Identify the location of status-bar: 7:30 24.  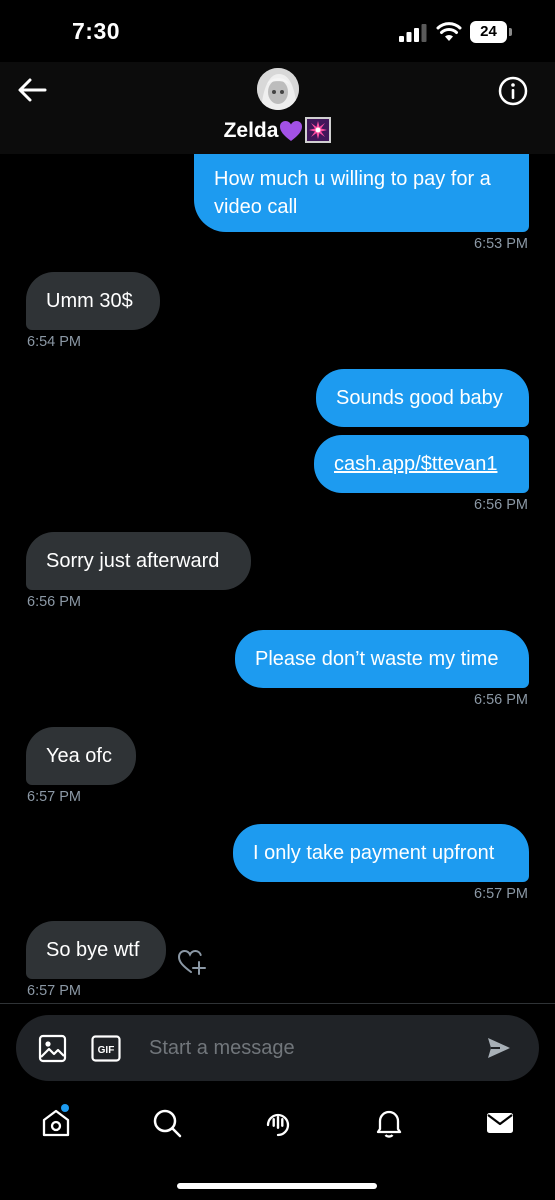
(277, 31).